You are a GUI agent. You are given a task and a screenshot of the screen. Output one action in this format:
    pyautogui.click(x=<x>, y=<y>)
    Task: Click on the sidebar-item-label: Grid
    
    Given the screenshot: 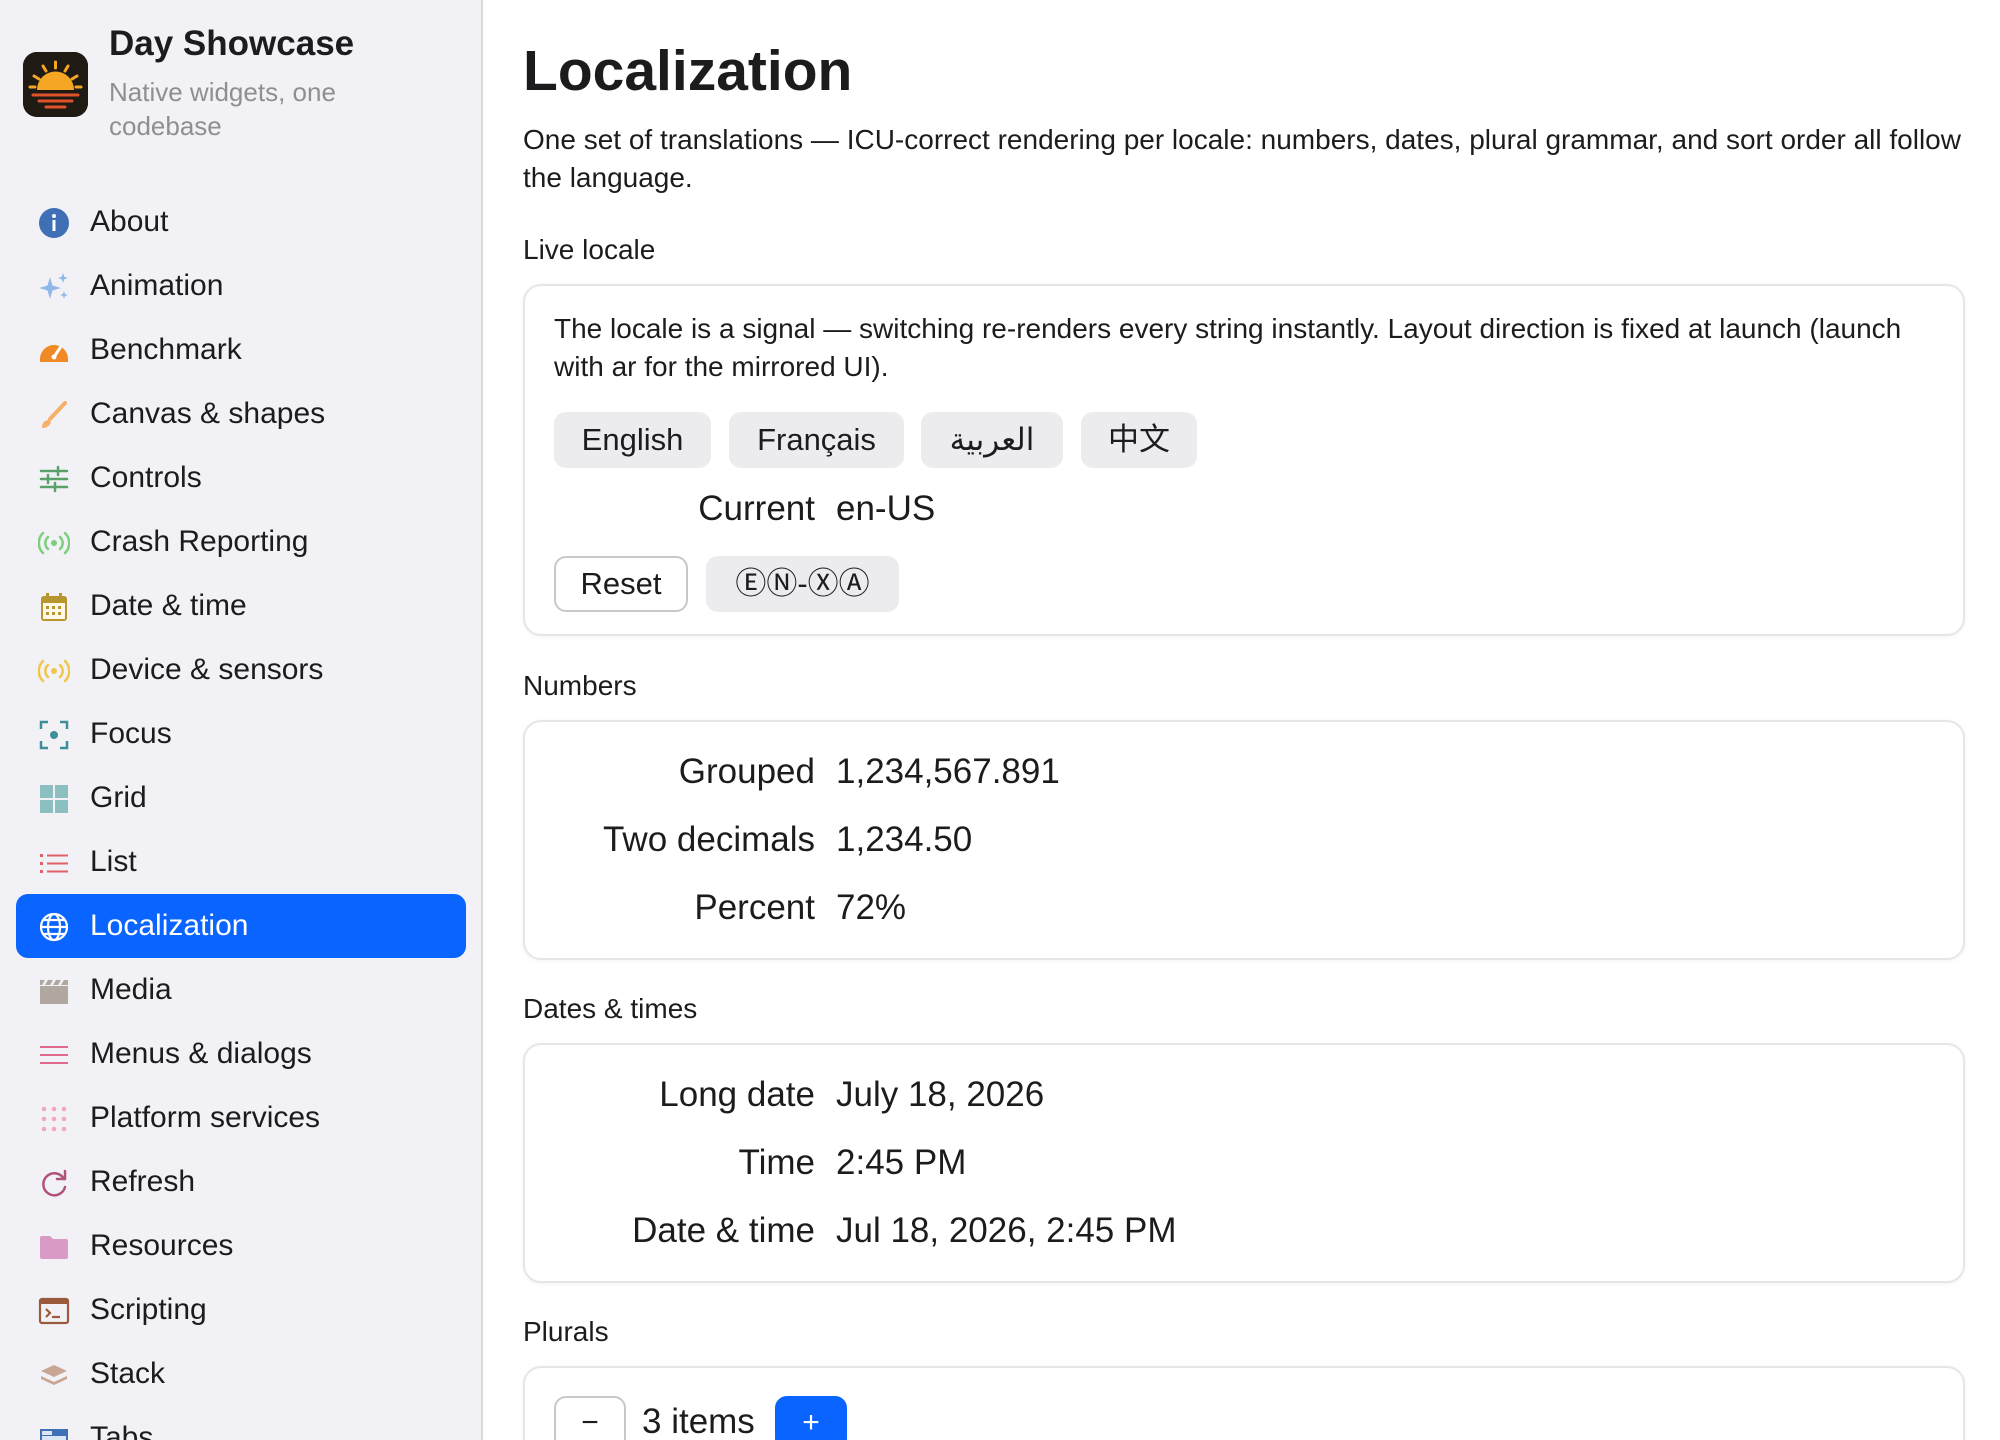 What is the action you would take?
    pyautogui.click(x=118, y=797)
    